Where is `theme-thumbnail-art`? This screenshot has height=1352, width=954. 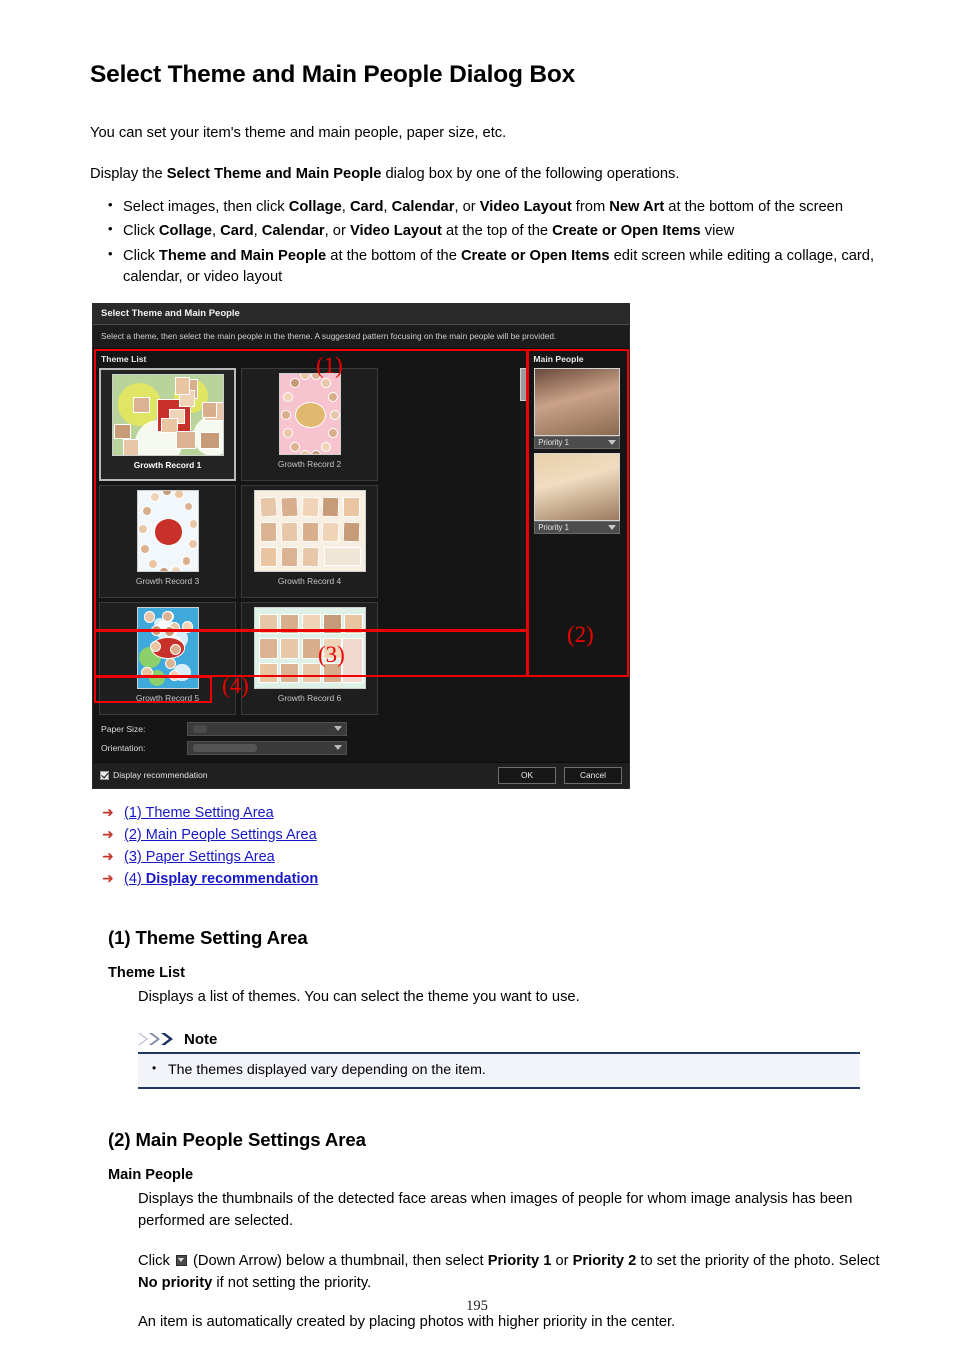
theme-thumbnail-art is located at coordinates (309, 647).